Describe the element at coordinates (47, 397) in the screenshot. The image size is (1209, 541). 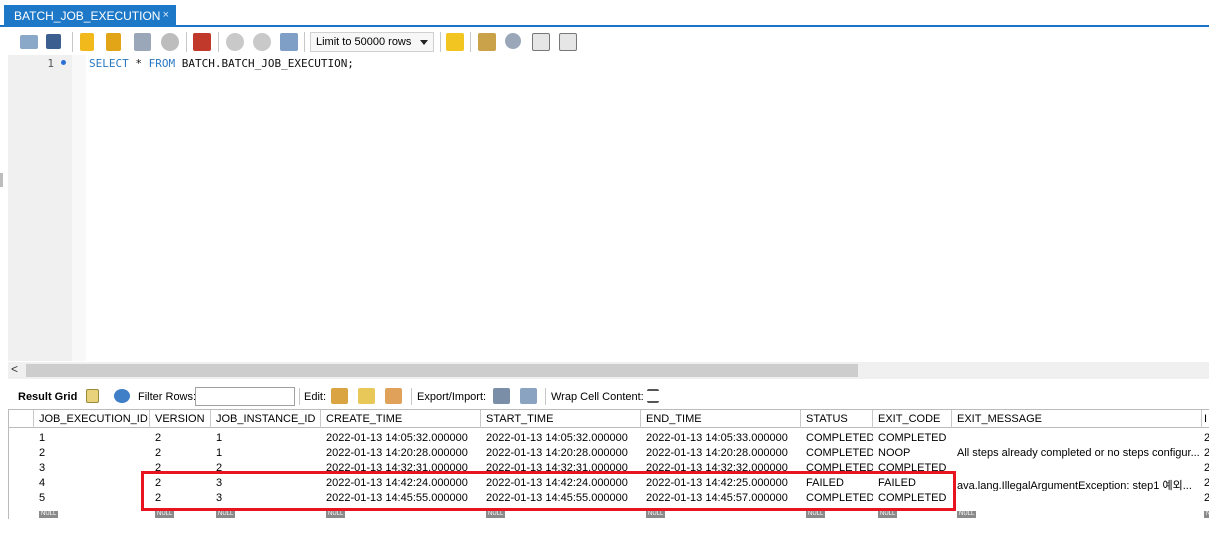
I see `result-grid-label: Result Grid` at that location.